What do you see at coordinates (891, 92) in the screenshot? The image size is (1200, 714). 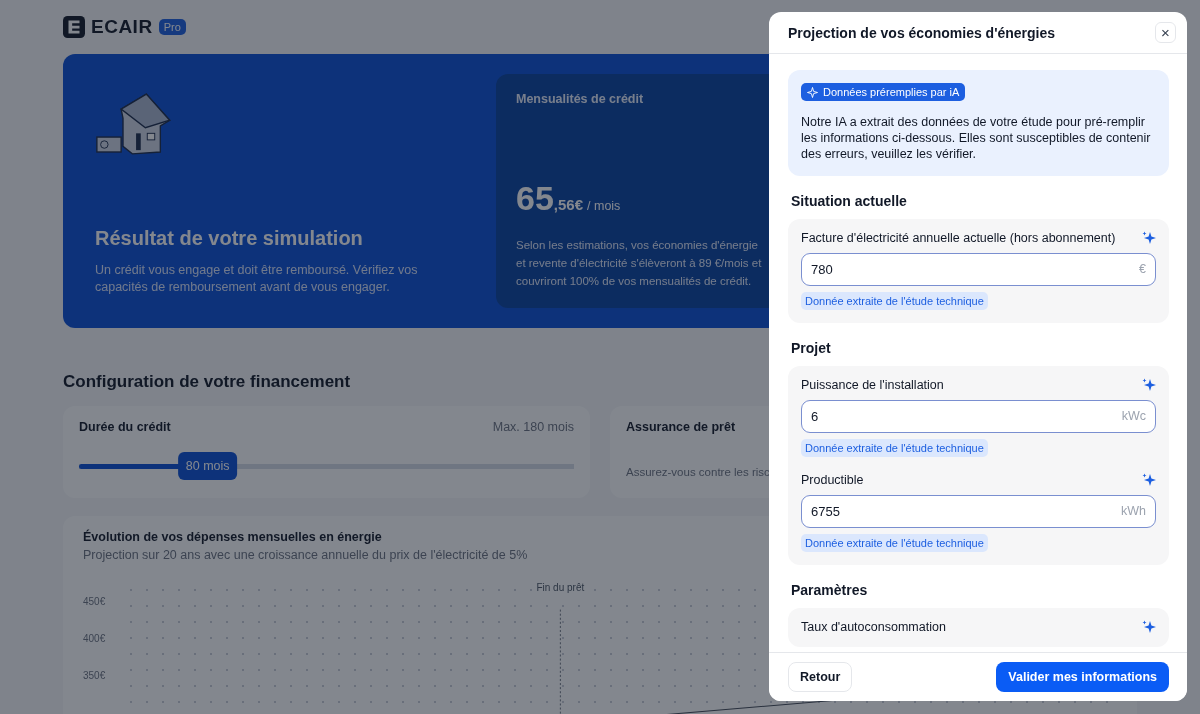 I see `ai-badge-text: Données préremplies par iA` at bounding box center [891, 92].